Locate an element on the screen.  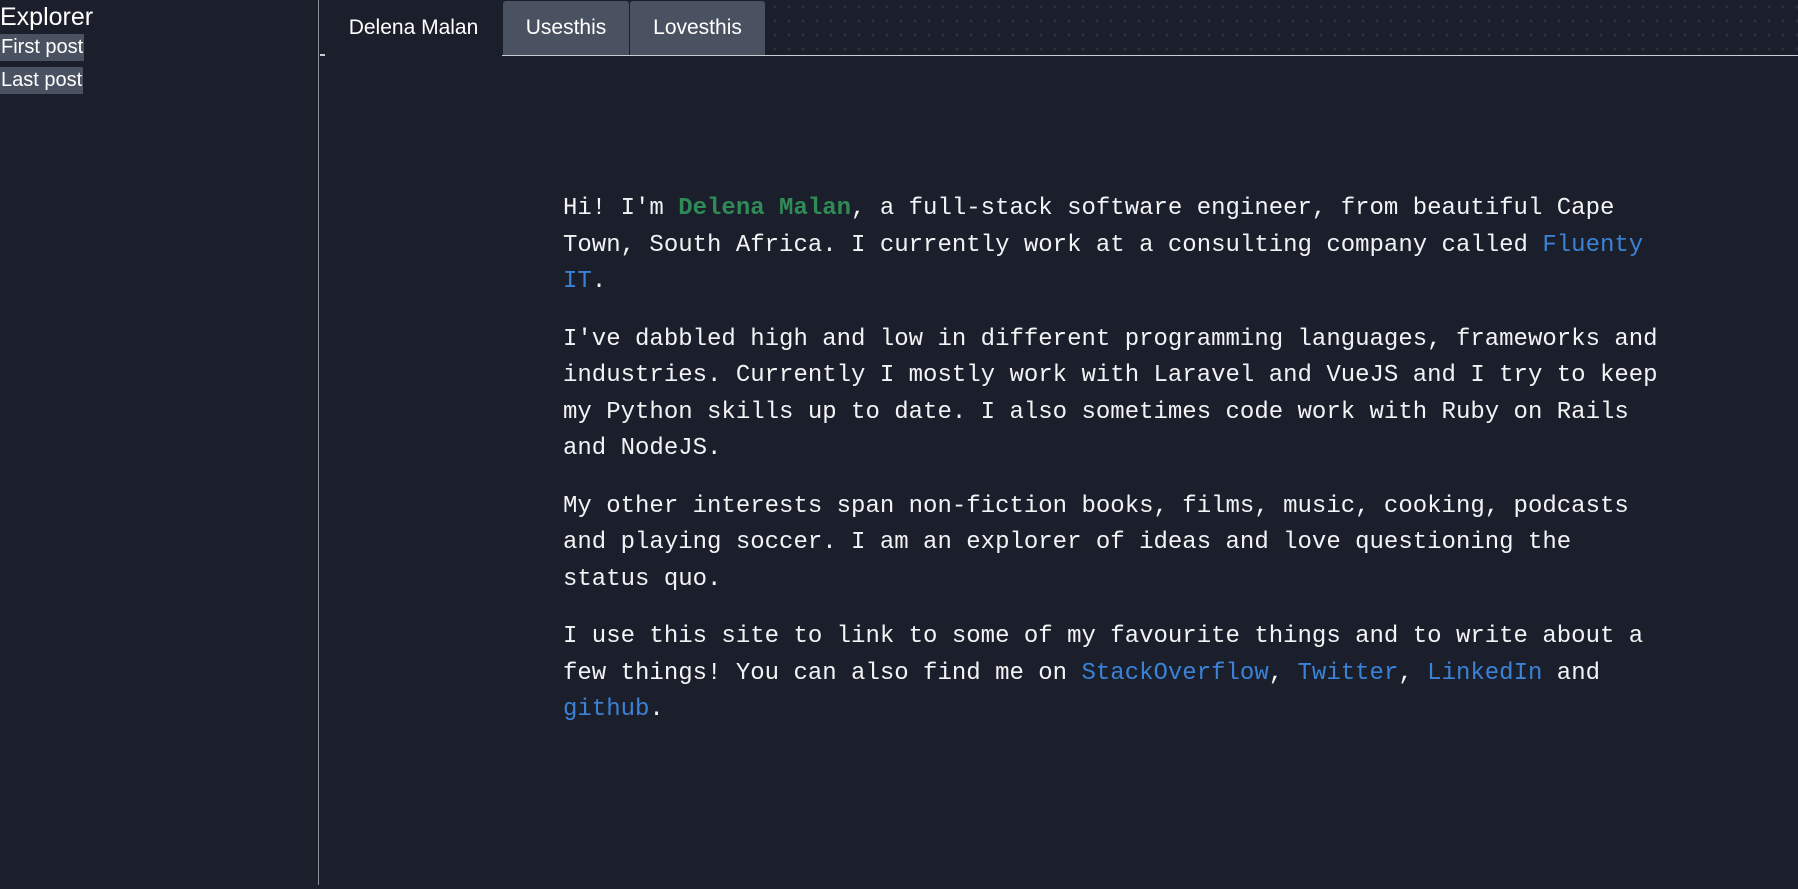
intro-prefix: Hi! I'm is located at coordinates (621, 208).